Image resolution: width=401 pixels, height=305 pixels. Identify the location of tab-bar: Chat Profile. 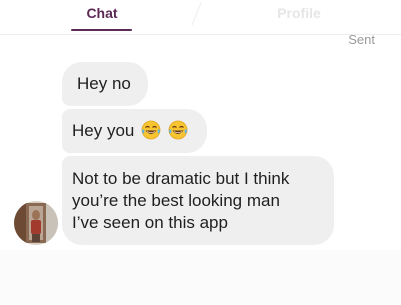
(200, 17).